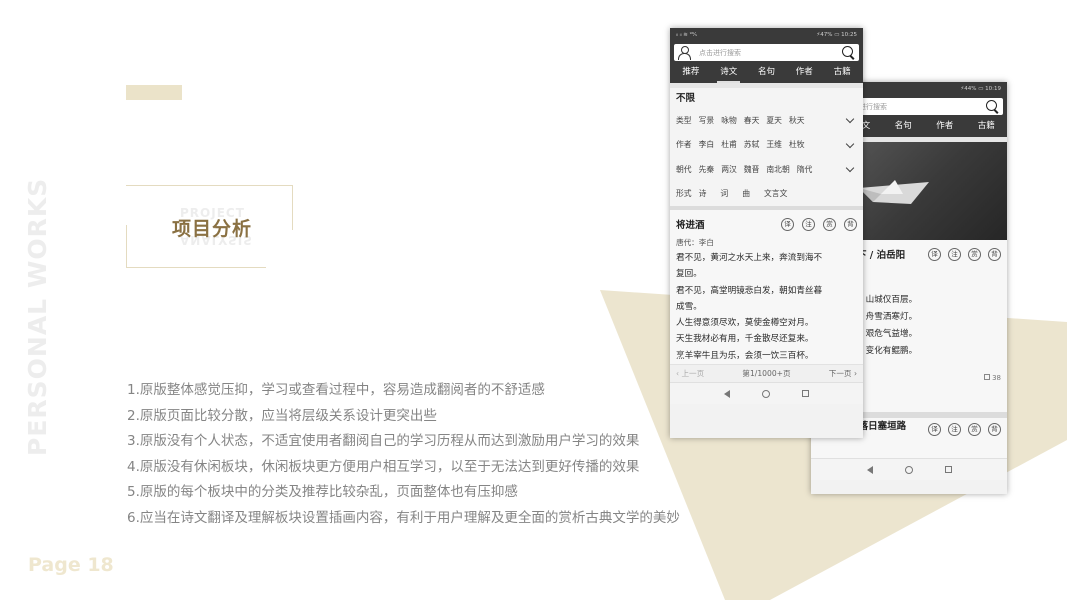 Image resolution: width=1067 pixels, height=600 pixels. I want to click on filter-option: 王维, so click(774, 144).